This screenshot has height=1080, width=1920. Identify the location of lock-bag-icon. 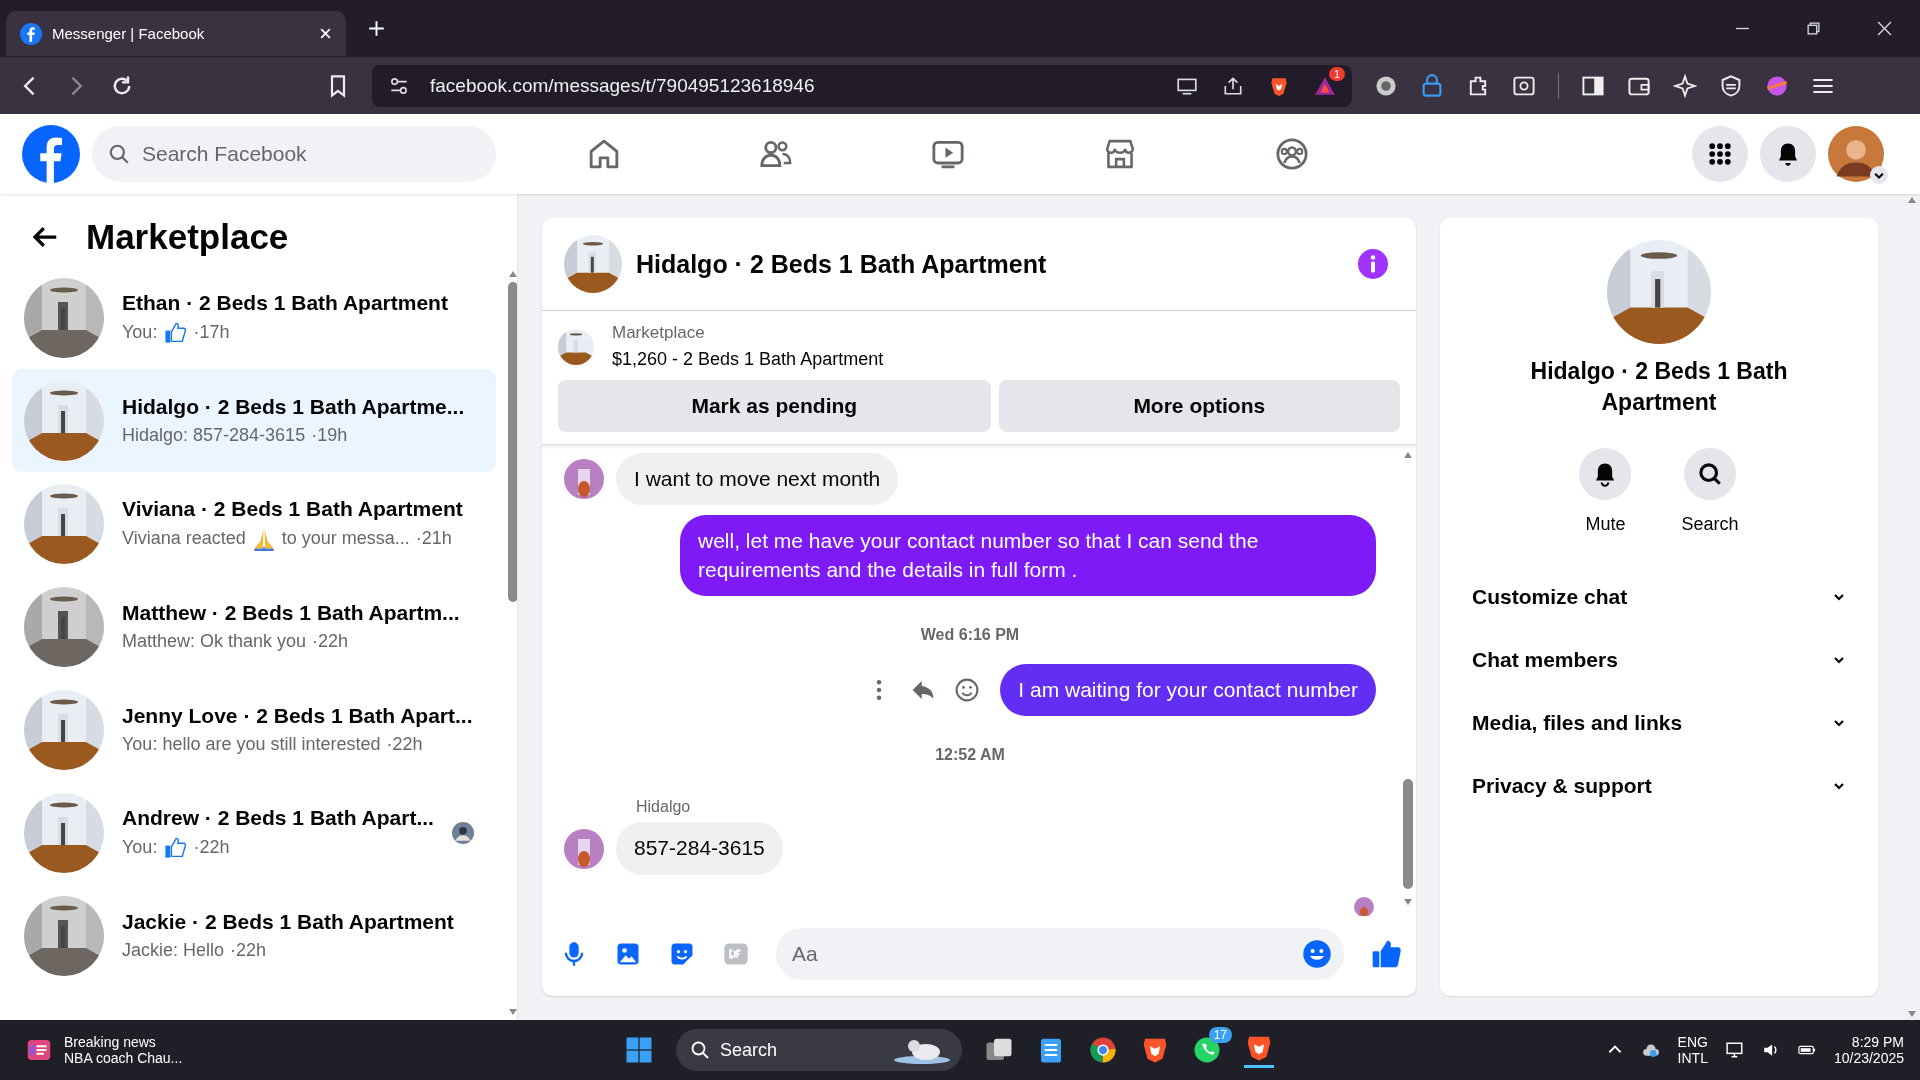
(1432, 85).